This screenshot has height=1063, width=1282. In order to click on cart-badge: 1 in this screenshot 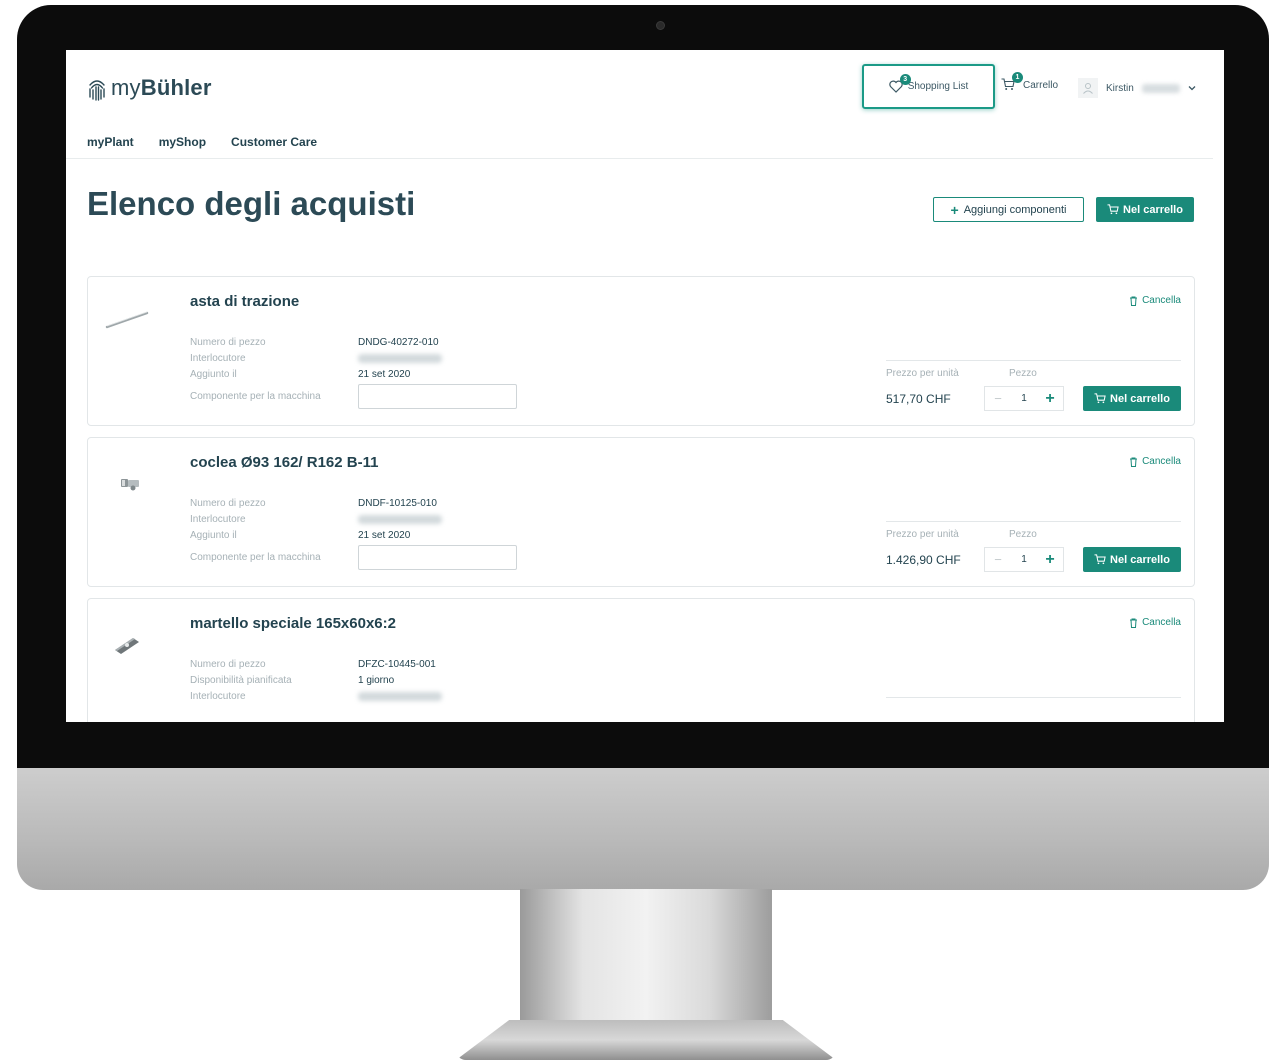, I will do `click(1017, 77)`.